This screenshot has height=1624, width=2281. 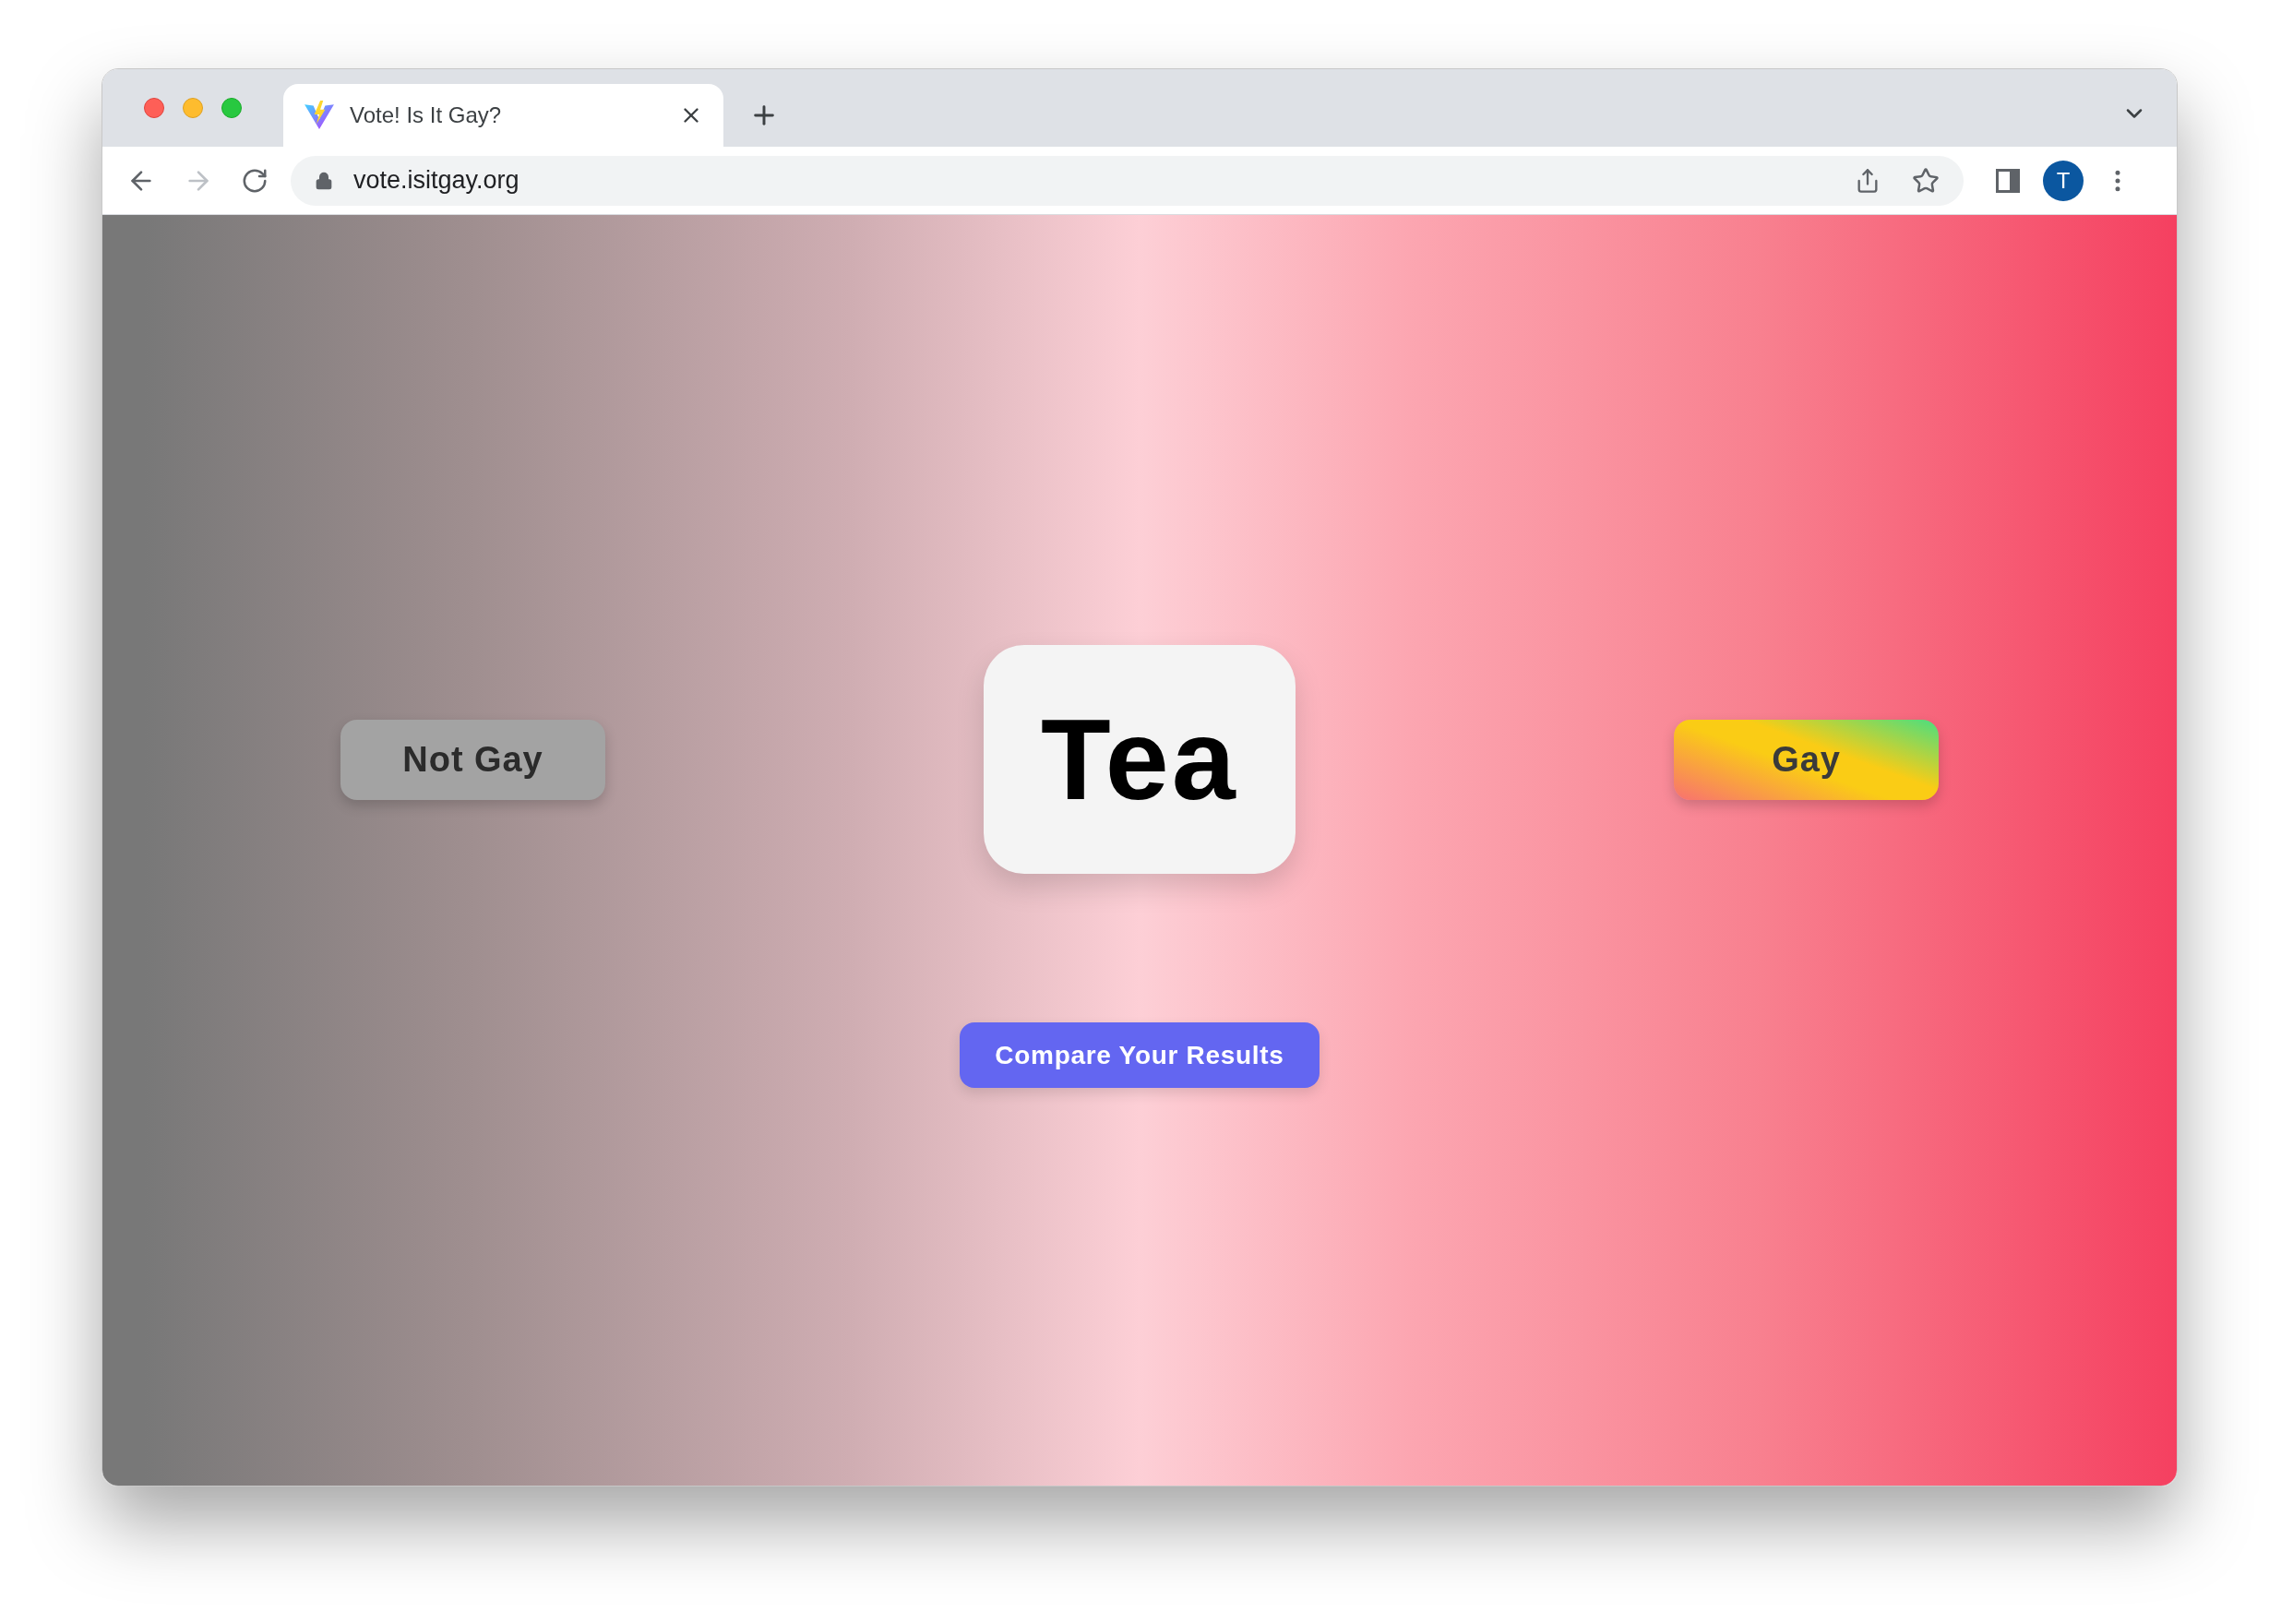 I want to click on bookmark-star-icon, so click(x=1926, y=180).